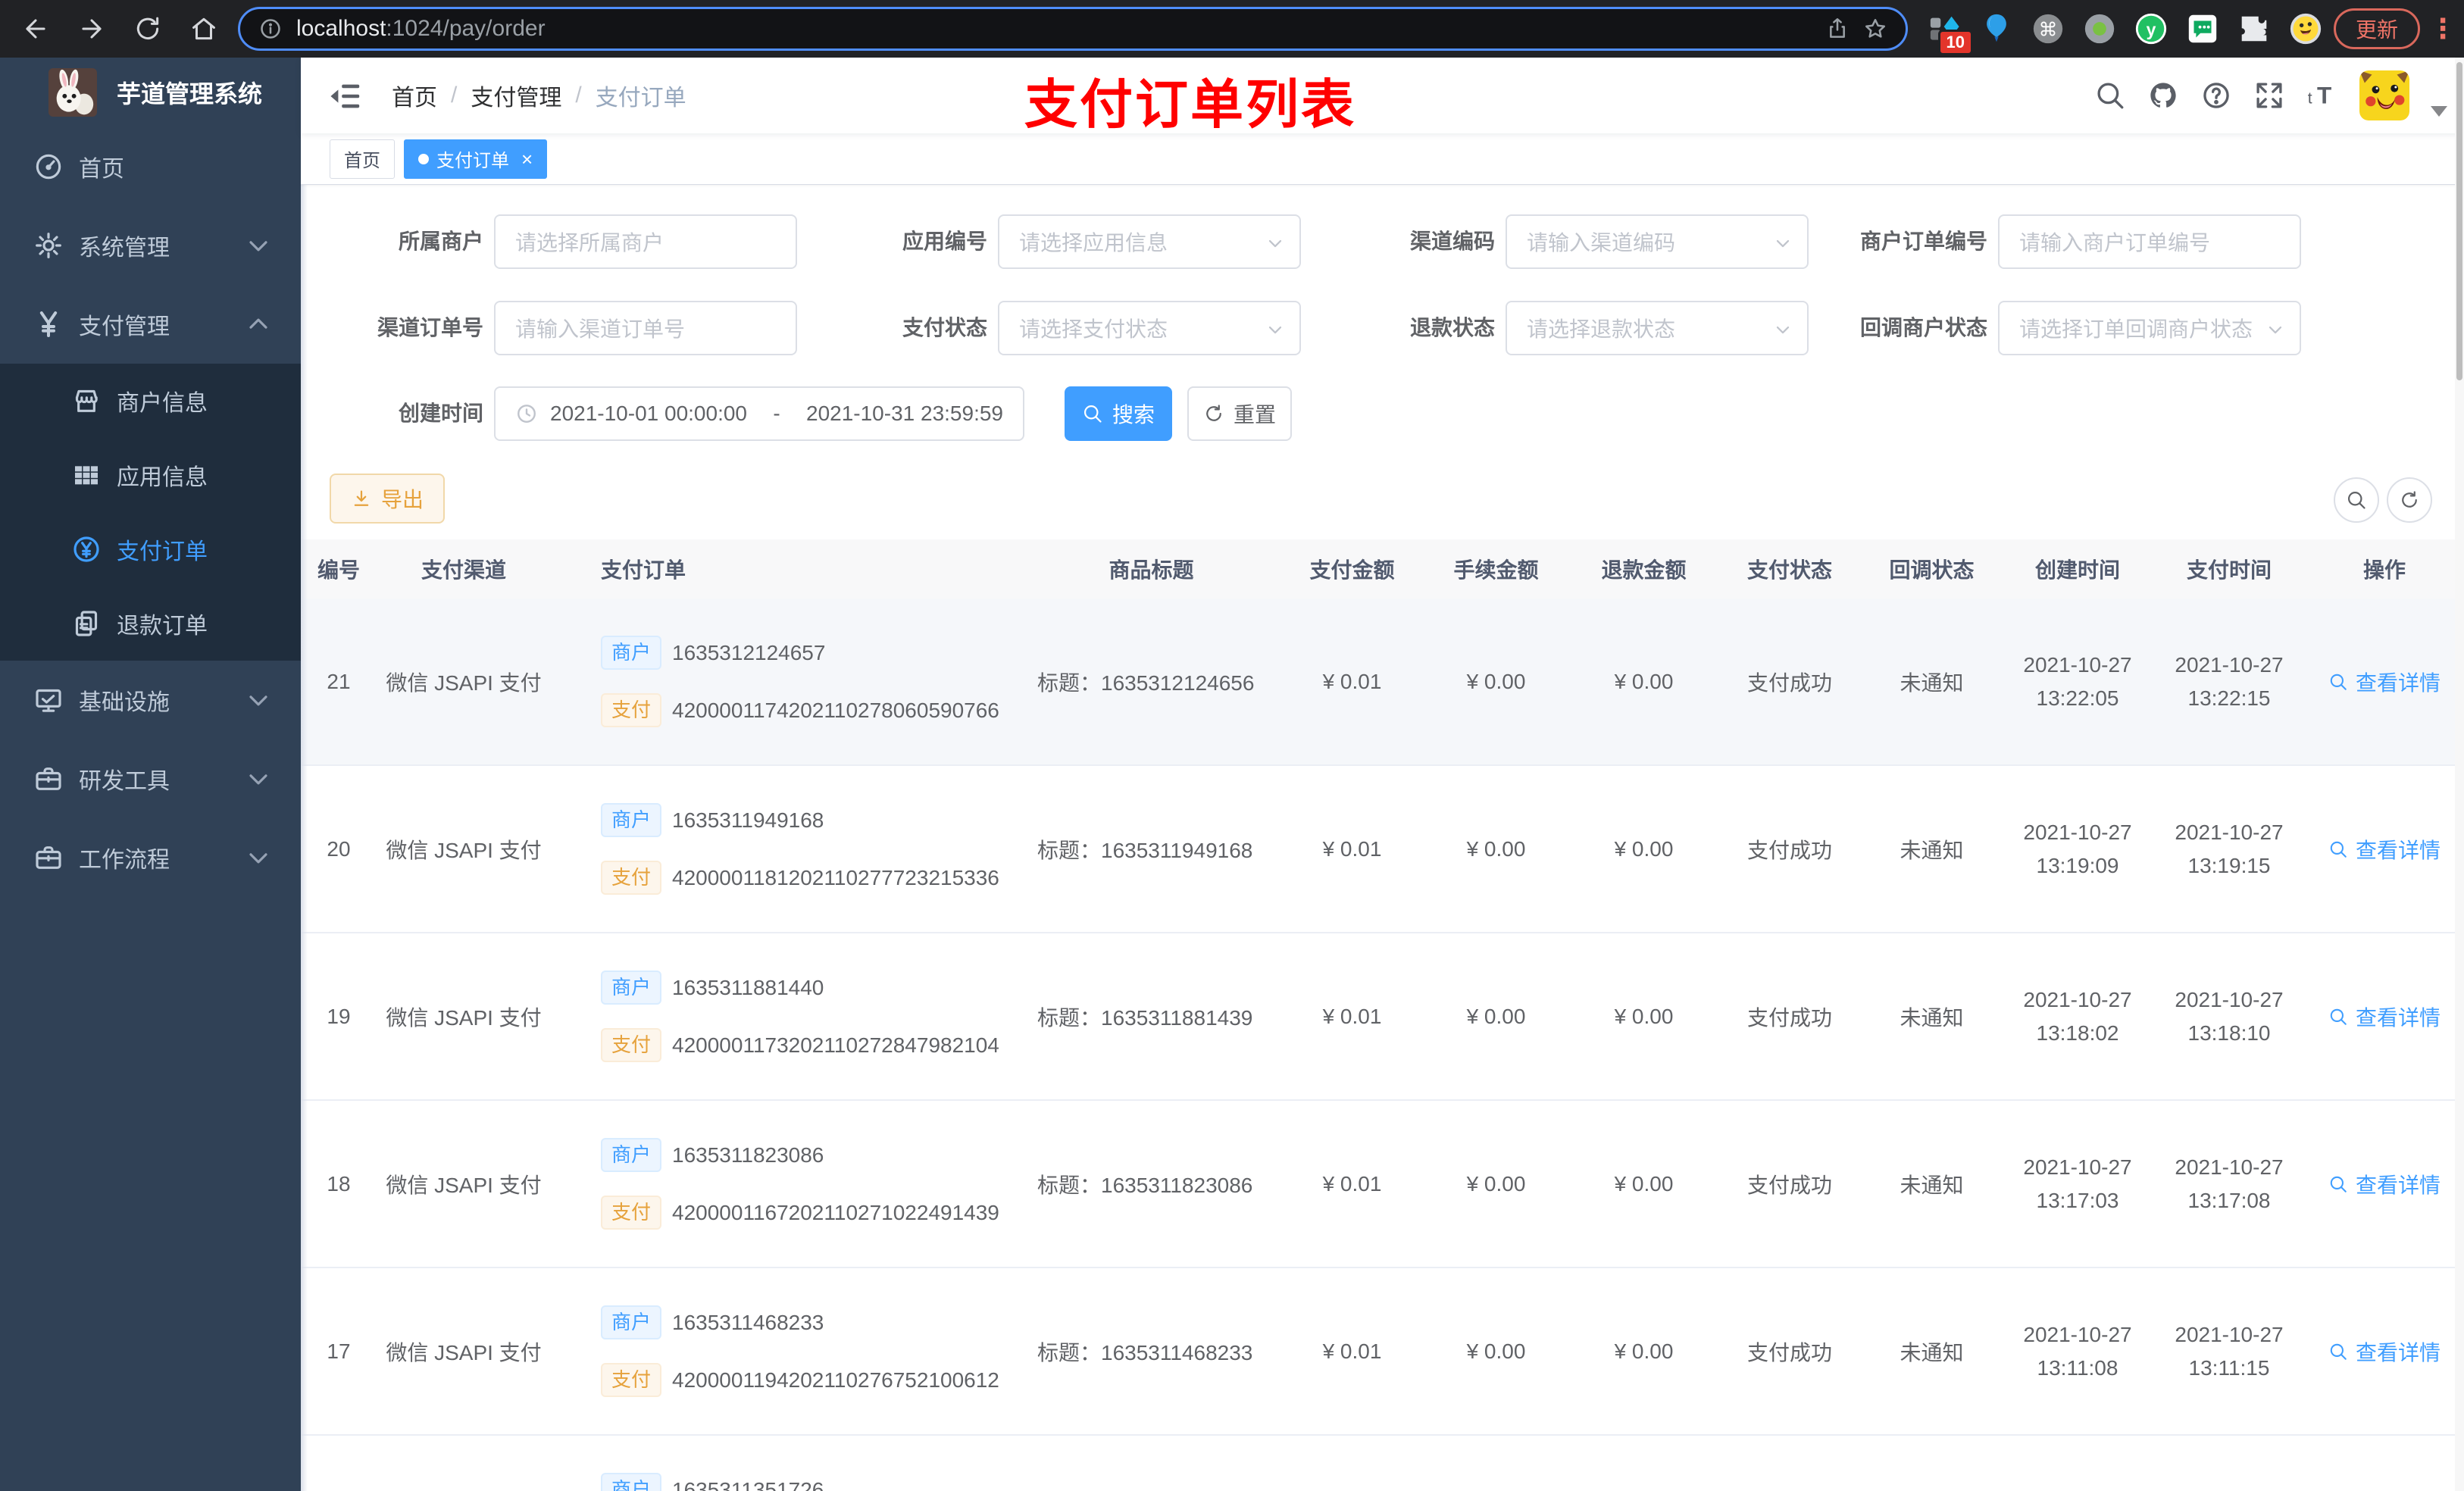 This screenshot has height=1491, width=2464. I want to click on extension-command-icon: ⌘, so click(2048, 28).